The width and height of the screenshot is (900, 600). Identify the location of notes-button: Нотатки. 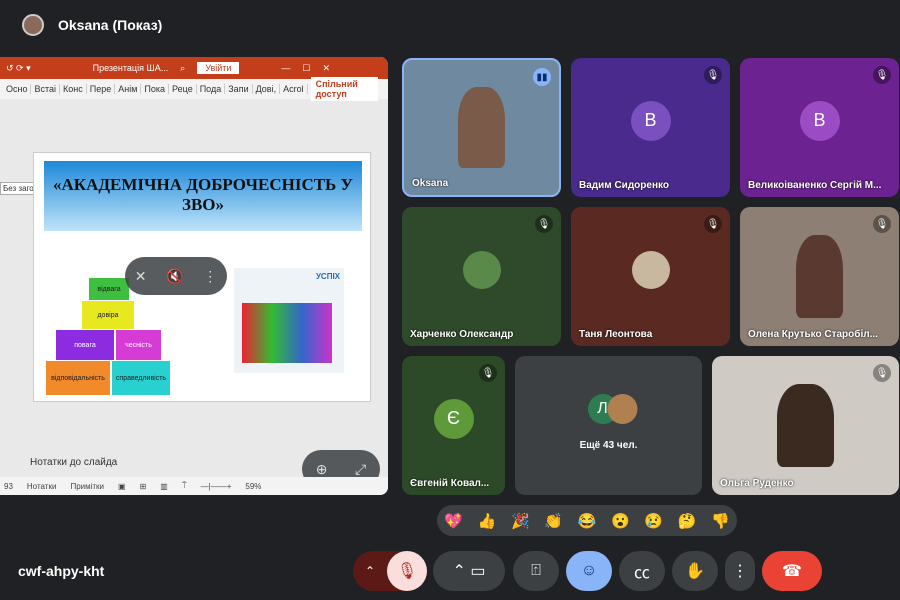
(42, 486).